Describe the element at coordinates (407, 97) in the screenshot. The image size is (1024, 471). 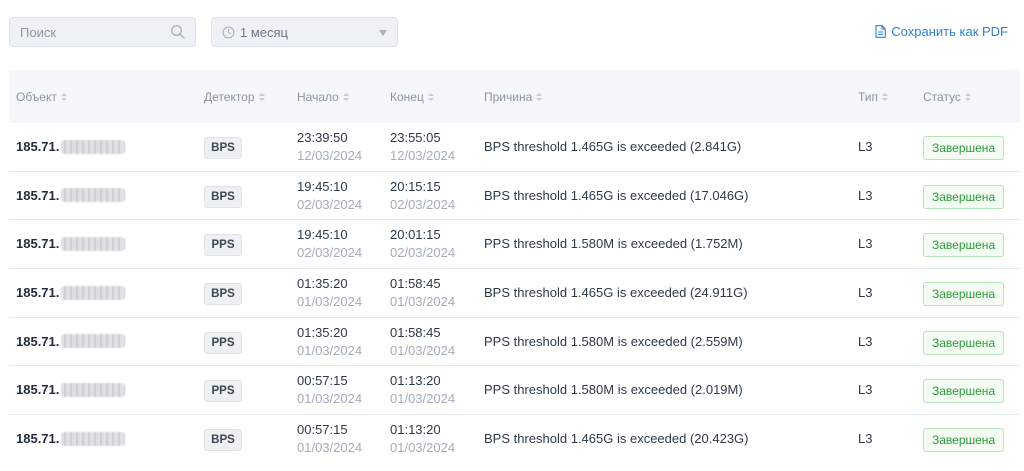
I see `column-header-end-label: Конец` at that location.